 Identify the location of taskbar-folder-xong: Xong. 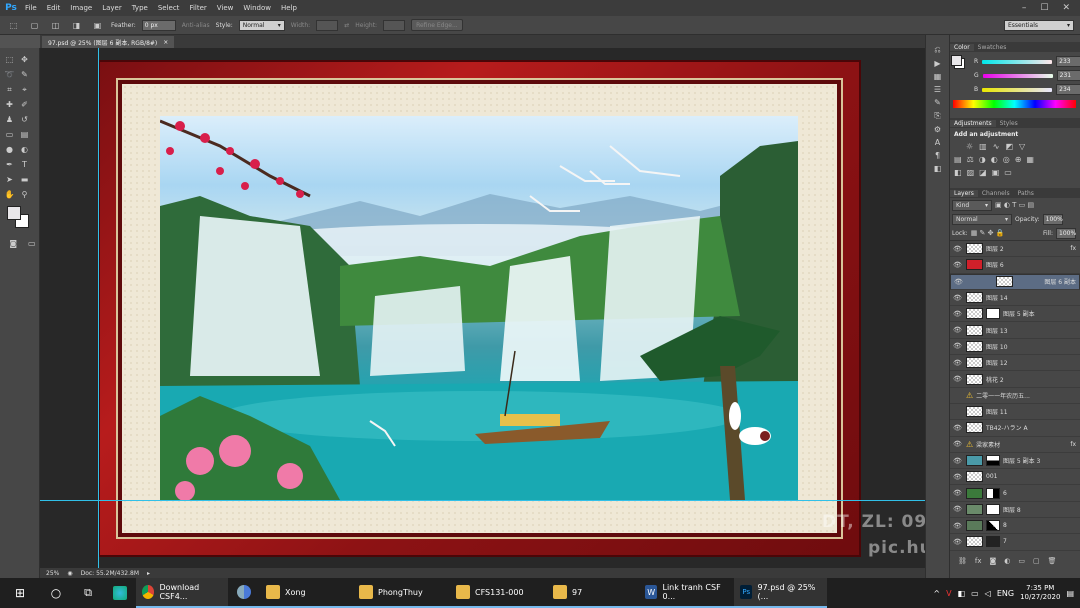
(306, 593).